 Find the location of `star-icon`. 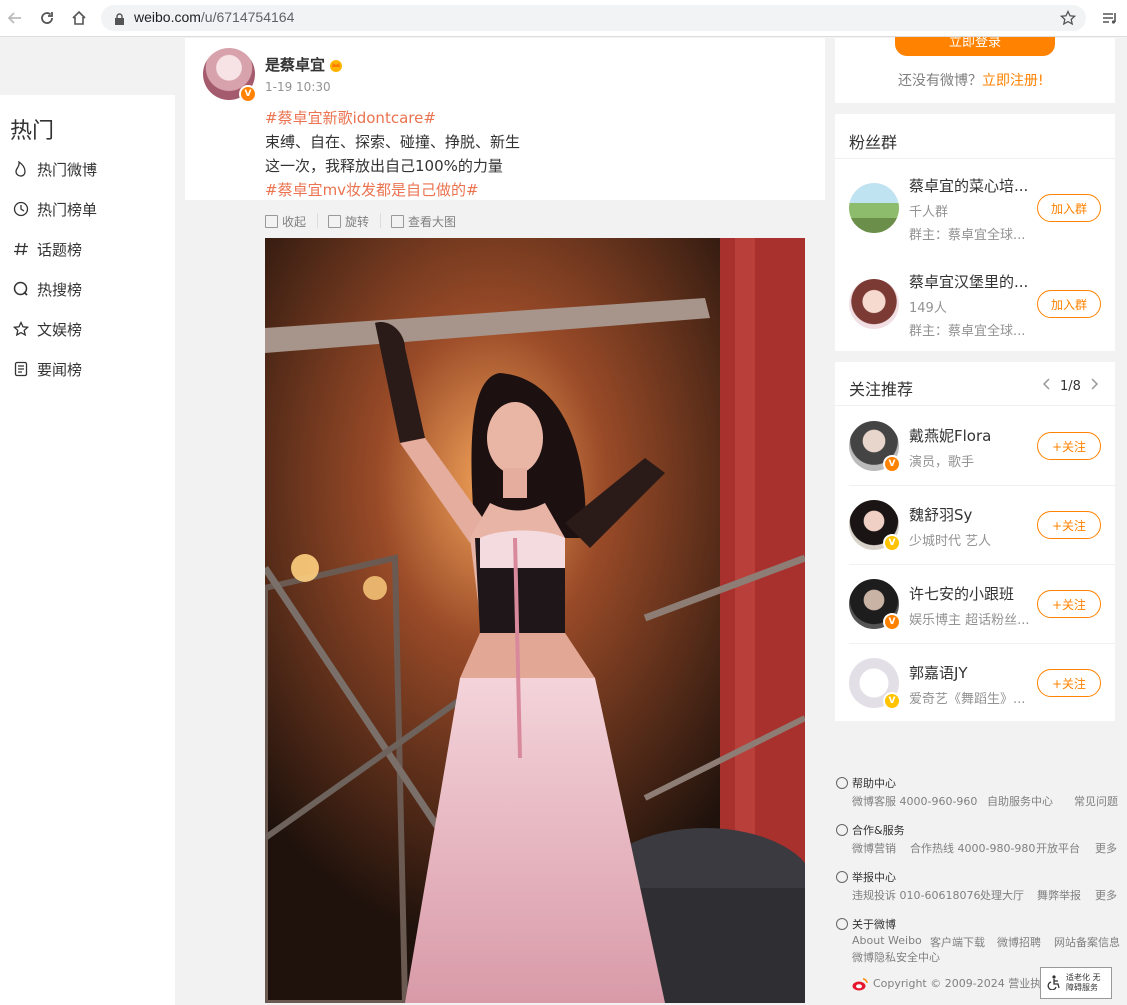

star-icon is located at coordinates (21, 329).